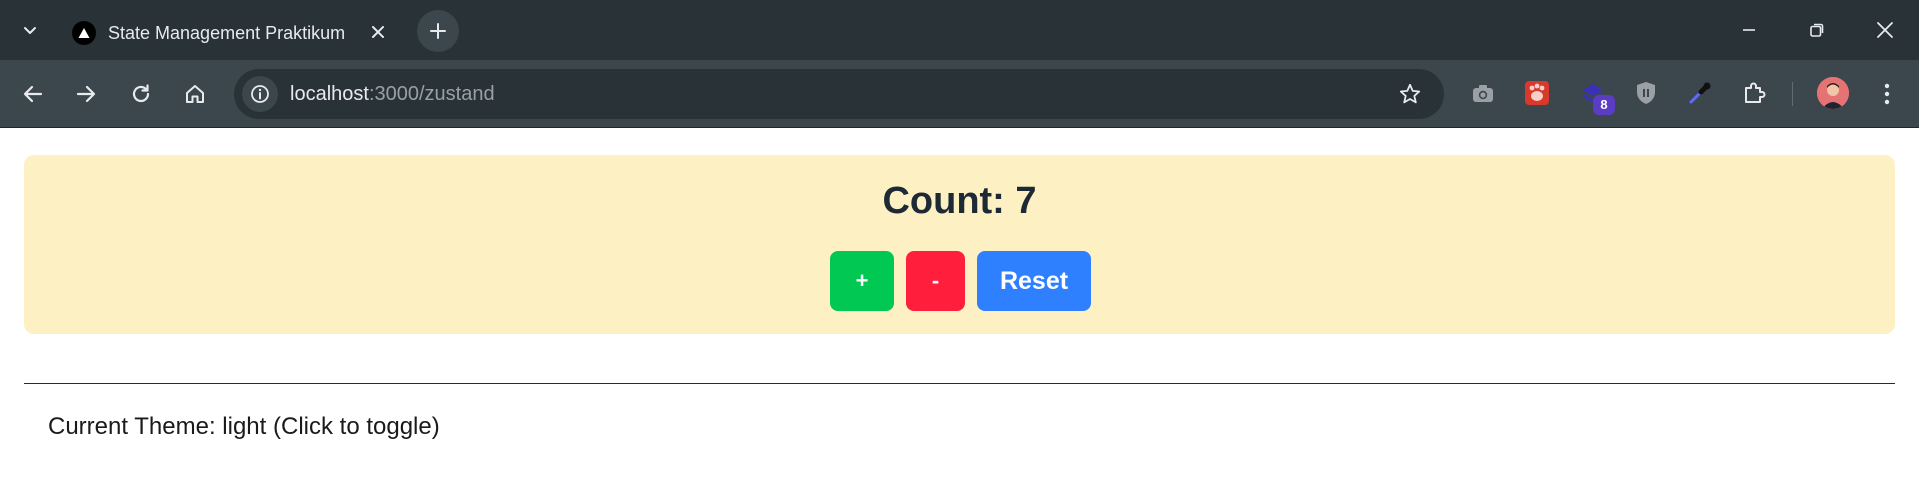 This screenshot has width=1919, height=494. I want to click on count-display: Count: 7, so click(959, 201).